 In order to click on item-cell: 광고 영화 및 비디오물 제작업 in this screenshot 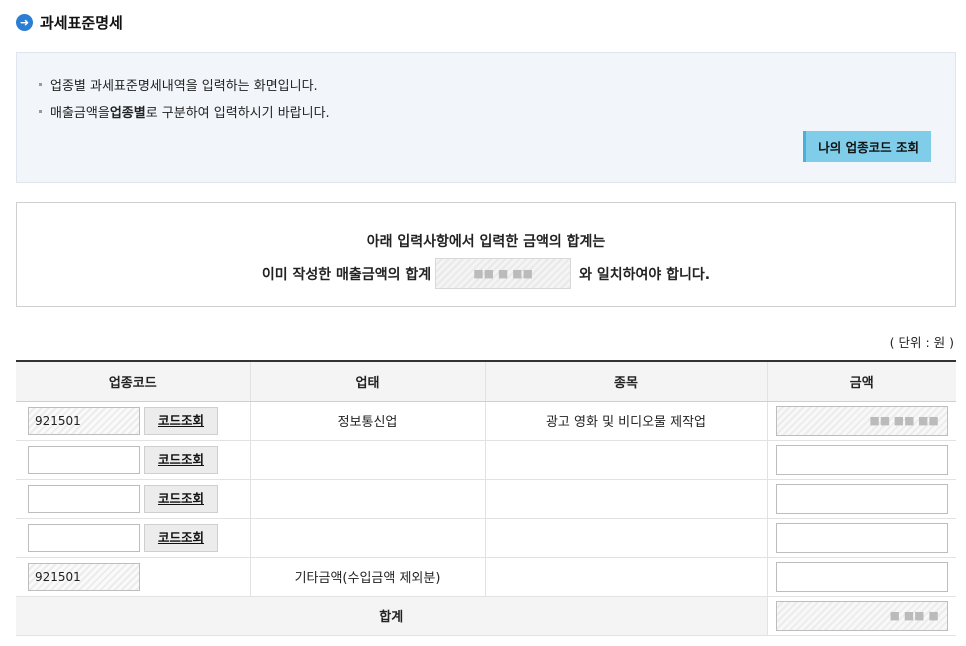, I will do `click(626, 421)`.